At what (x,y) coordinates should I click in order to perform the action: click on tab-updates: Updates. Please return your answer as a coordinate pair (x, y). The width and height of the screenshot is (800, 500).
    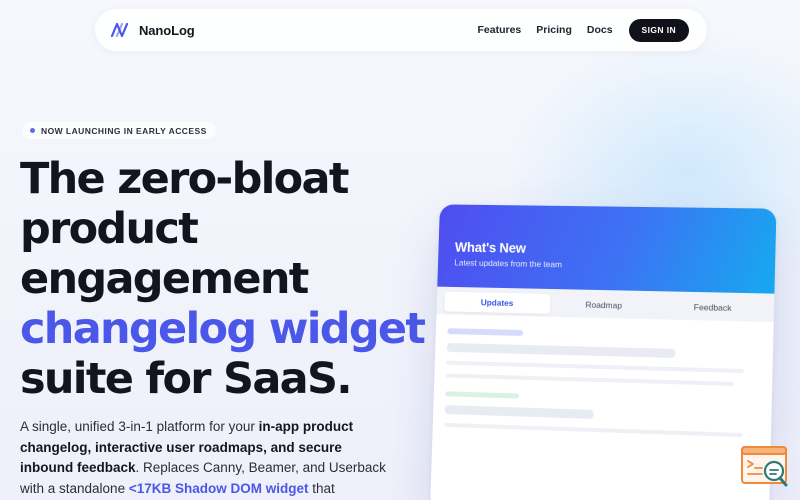
    Looking at the image, I should click on (497, 302).